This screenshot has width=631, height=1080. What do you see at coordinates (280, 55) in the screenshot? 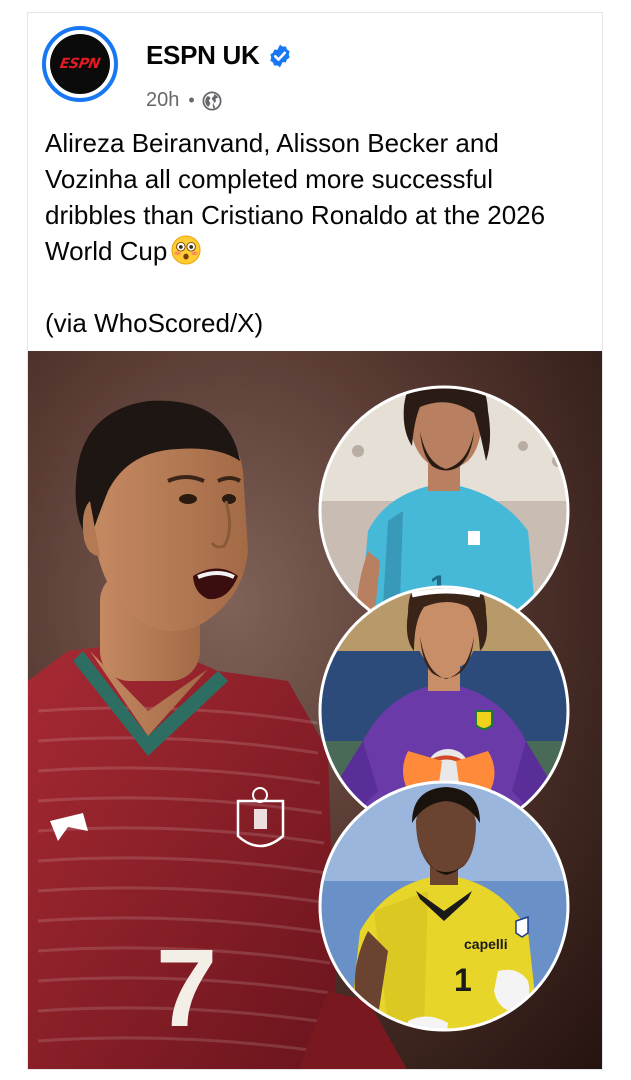
I see `verified-badge-icon` at bounding box center [280, 55].